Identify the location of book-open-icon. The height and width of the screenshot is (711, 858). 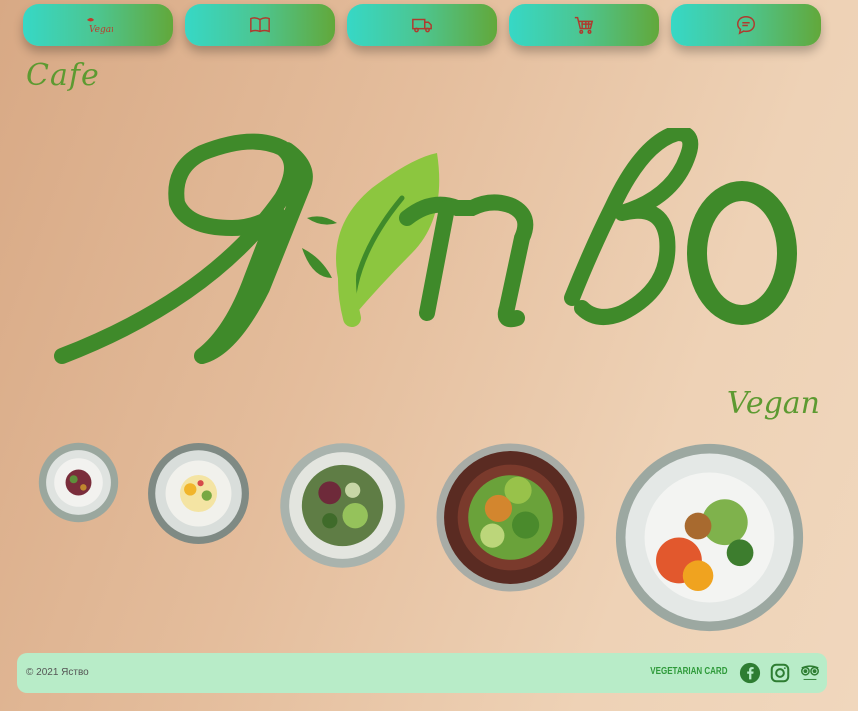
(260, 25).